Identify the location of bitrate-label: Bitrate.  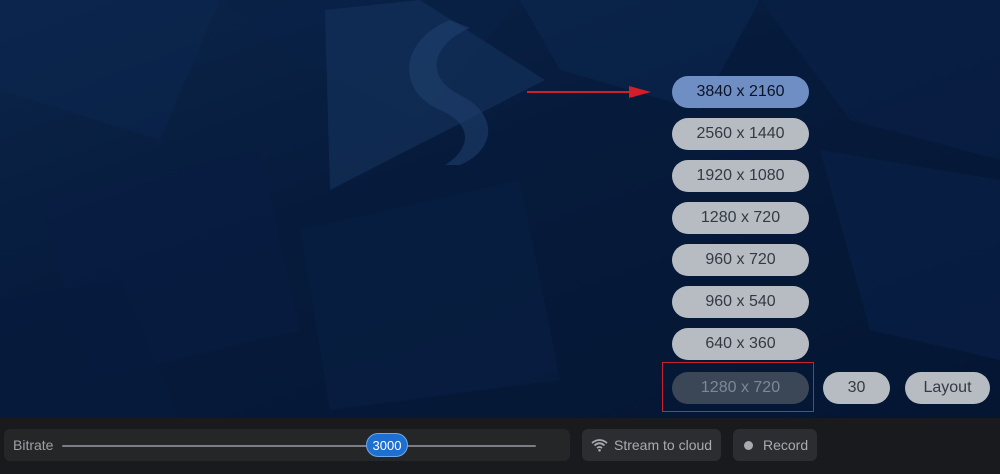
(33, 445).